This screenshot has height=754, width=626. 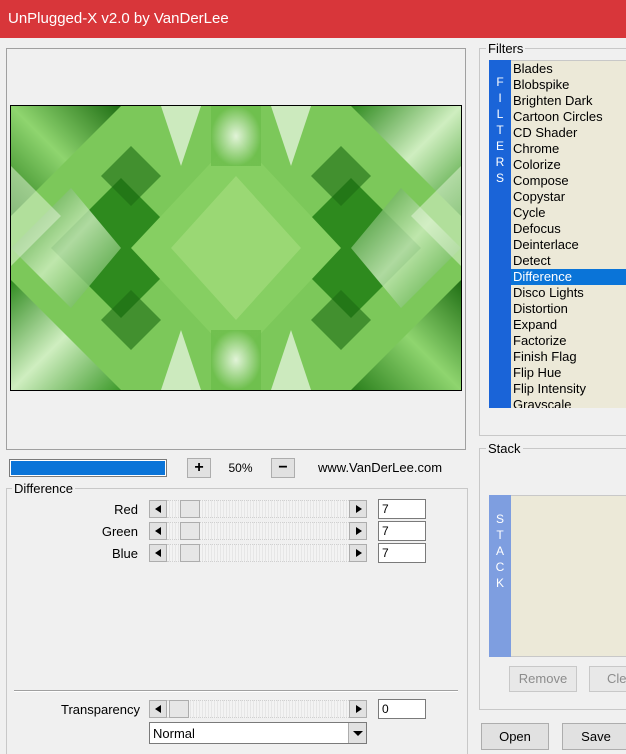 What do you see at coordinates (568, 402) in the screenshot?
I see `filter-list-item: Grayscale` at bounding box center [568, 402].